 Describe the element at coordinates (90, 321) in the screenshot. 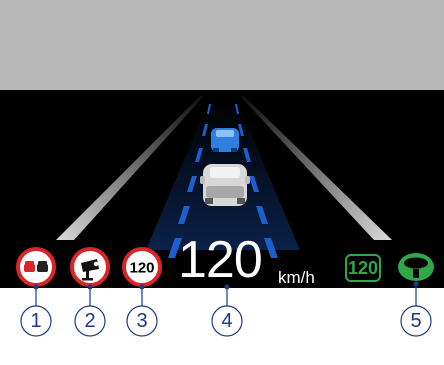

I see `callout-2: 2` at that location.